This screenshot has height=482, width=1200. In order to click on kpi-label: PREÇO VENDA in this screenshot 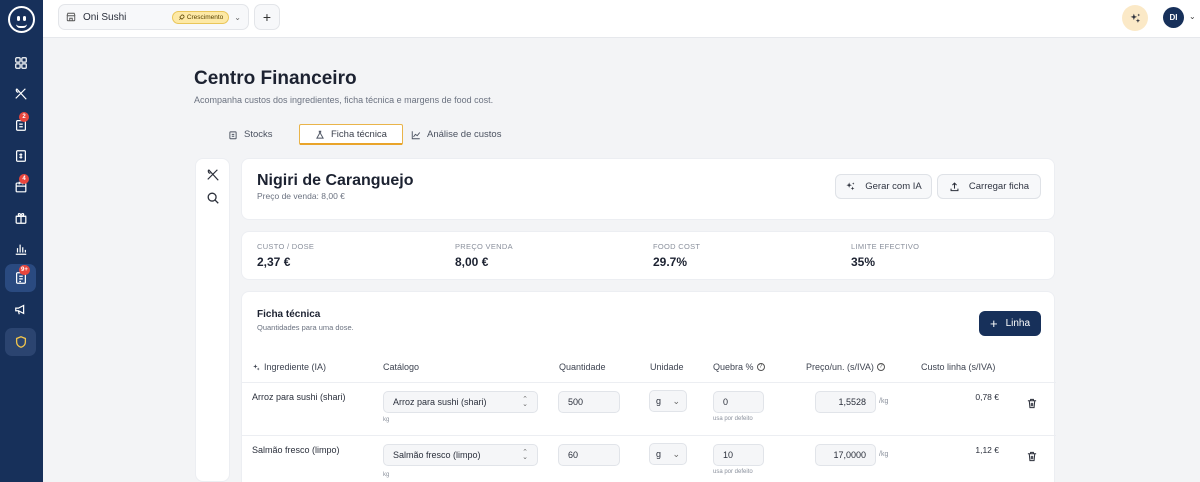, I will do `click(484, 246)`.